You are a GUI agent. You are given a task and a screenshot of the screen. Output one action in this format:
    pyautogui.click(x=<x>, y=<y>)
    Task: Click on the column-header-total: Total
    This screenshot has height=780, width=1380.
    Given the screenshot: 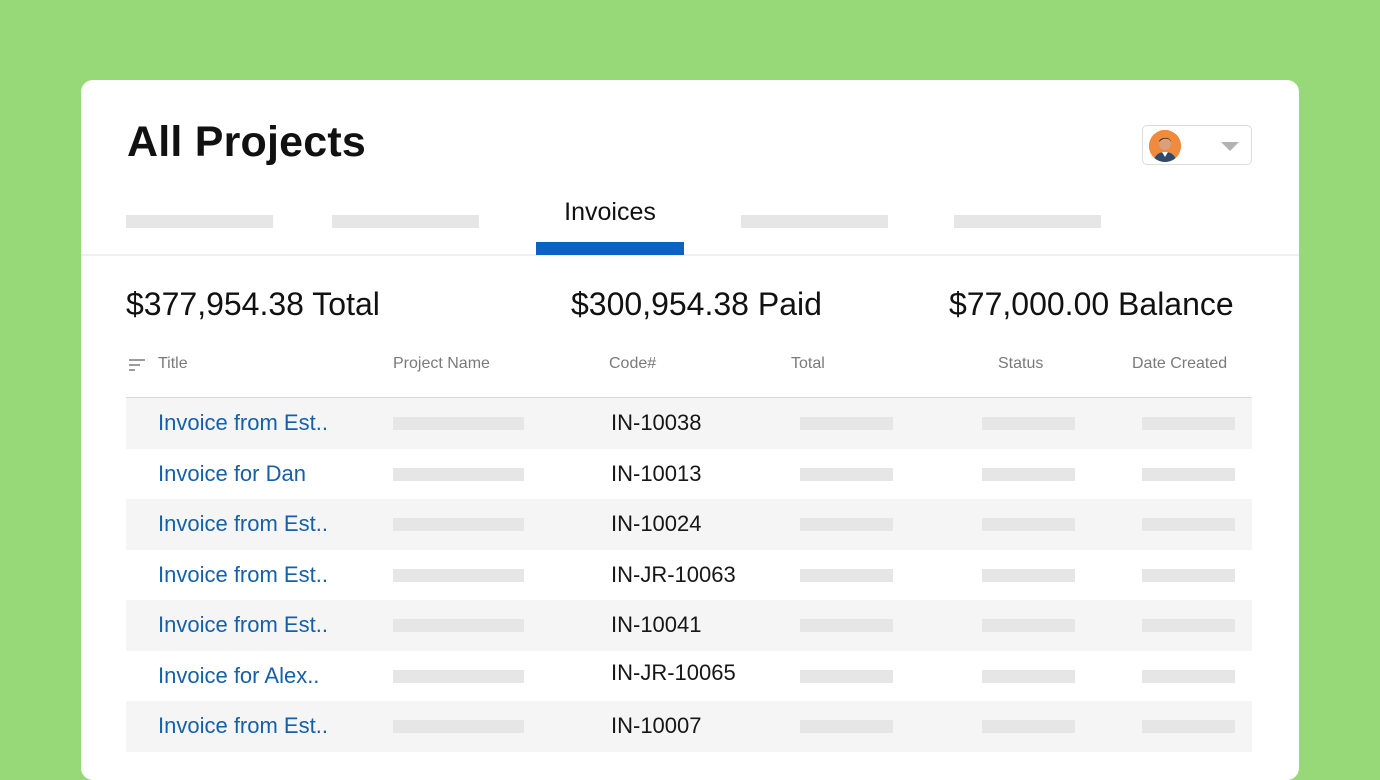 What is the action you would take?
    pyautogui.click(x=808, y=364)
    